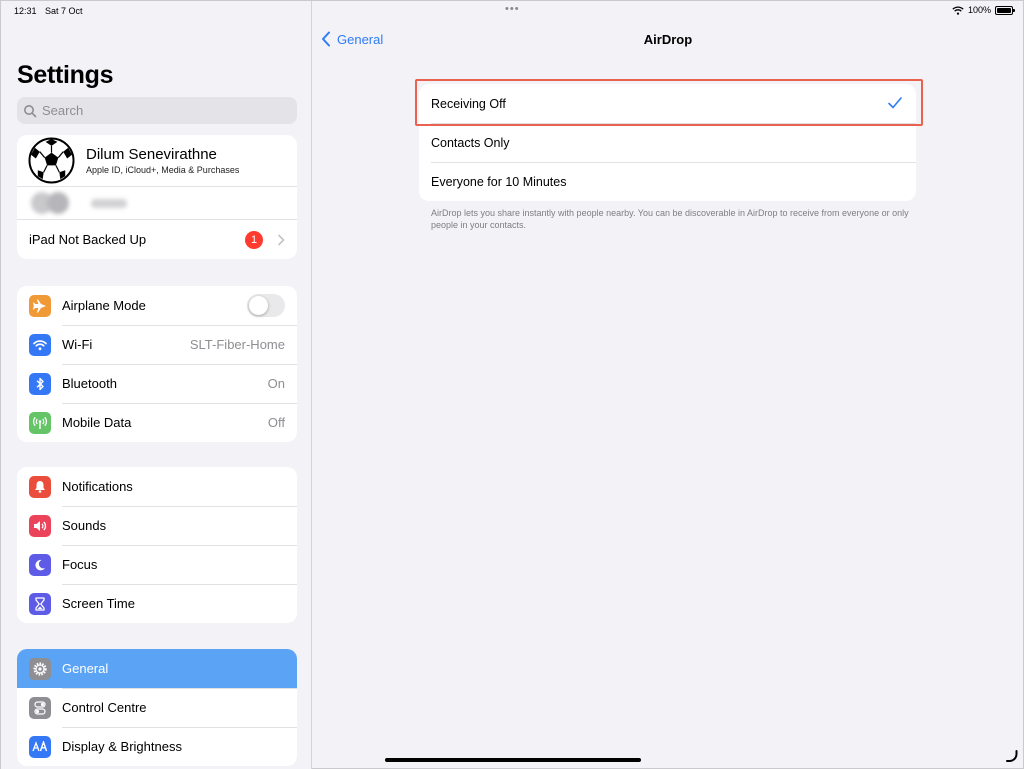  I want to click on antenna-icon, so click(40, 422).